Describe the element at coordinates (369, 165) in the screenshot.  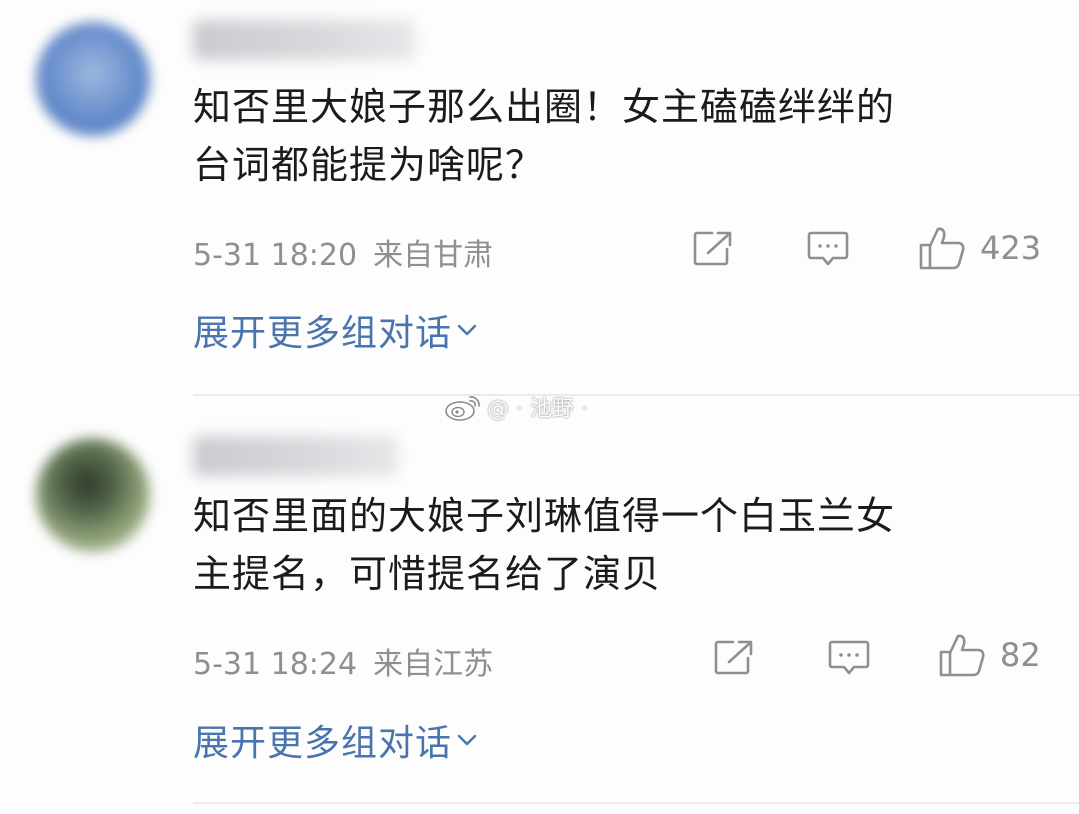
I see `comment-text-line: 台词都能提为啥呢？` at that location.